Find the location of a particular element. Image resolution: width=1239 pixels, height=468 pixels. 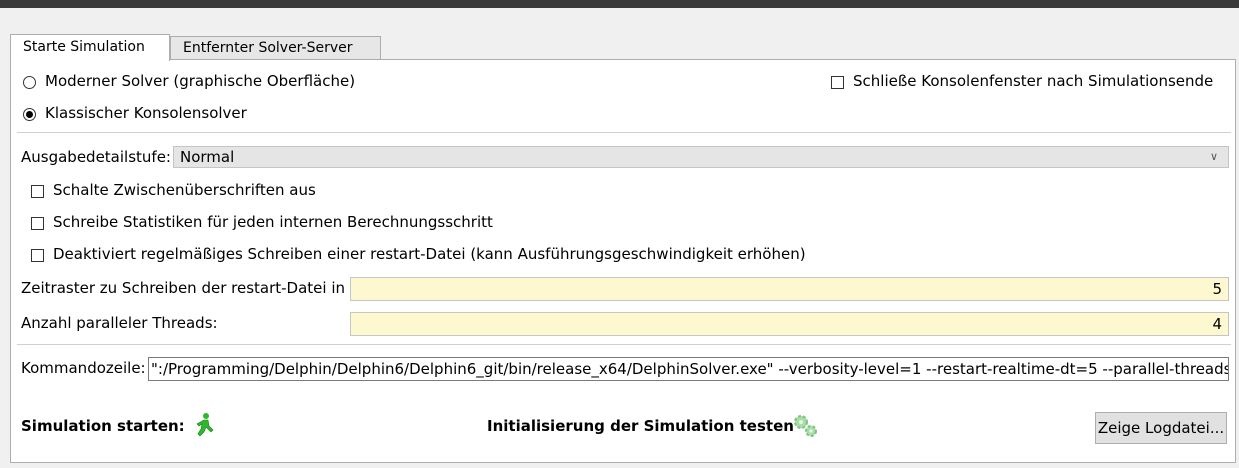

classic-solver-radio is located at coordinates (29, 114).